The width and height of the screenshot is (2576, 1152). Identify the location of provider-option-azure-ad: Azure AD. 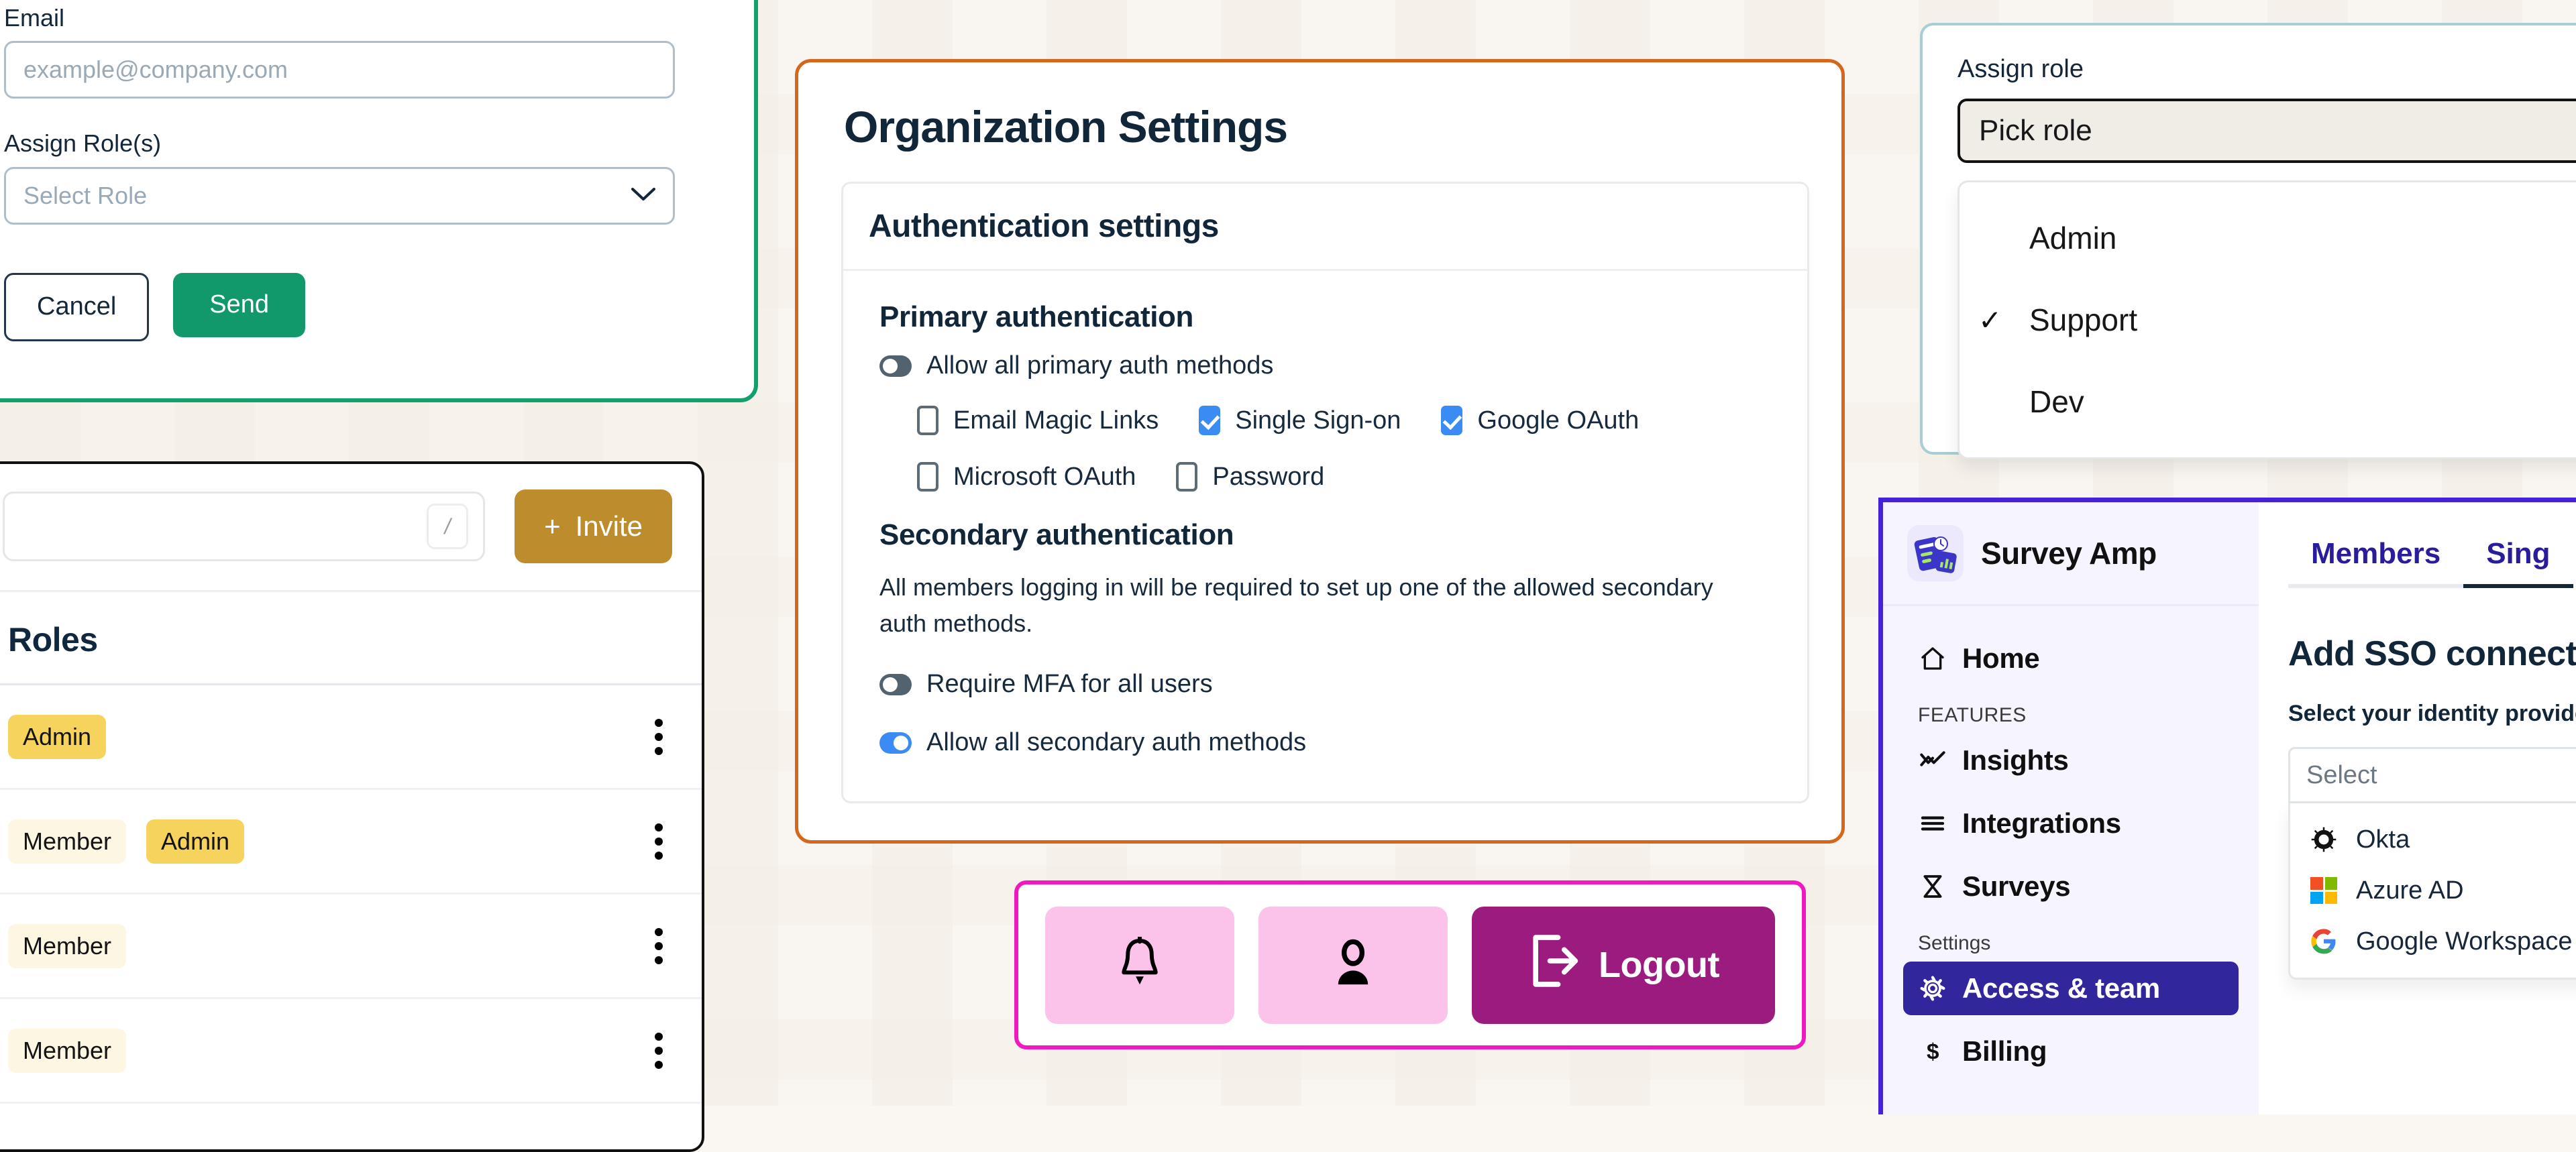
(2433, 890).